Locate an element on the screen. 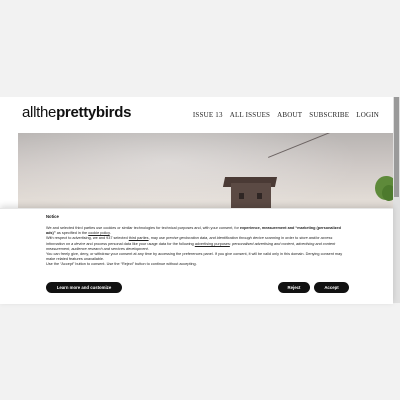 This screenshot has height=400, width=400. nav-item-login: LOGIN is located at coordinates (367, 115).